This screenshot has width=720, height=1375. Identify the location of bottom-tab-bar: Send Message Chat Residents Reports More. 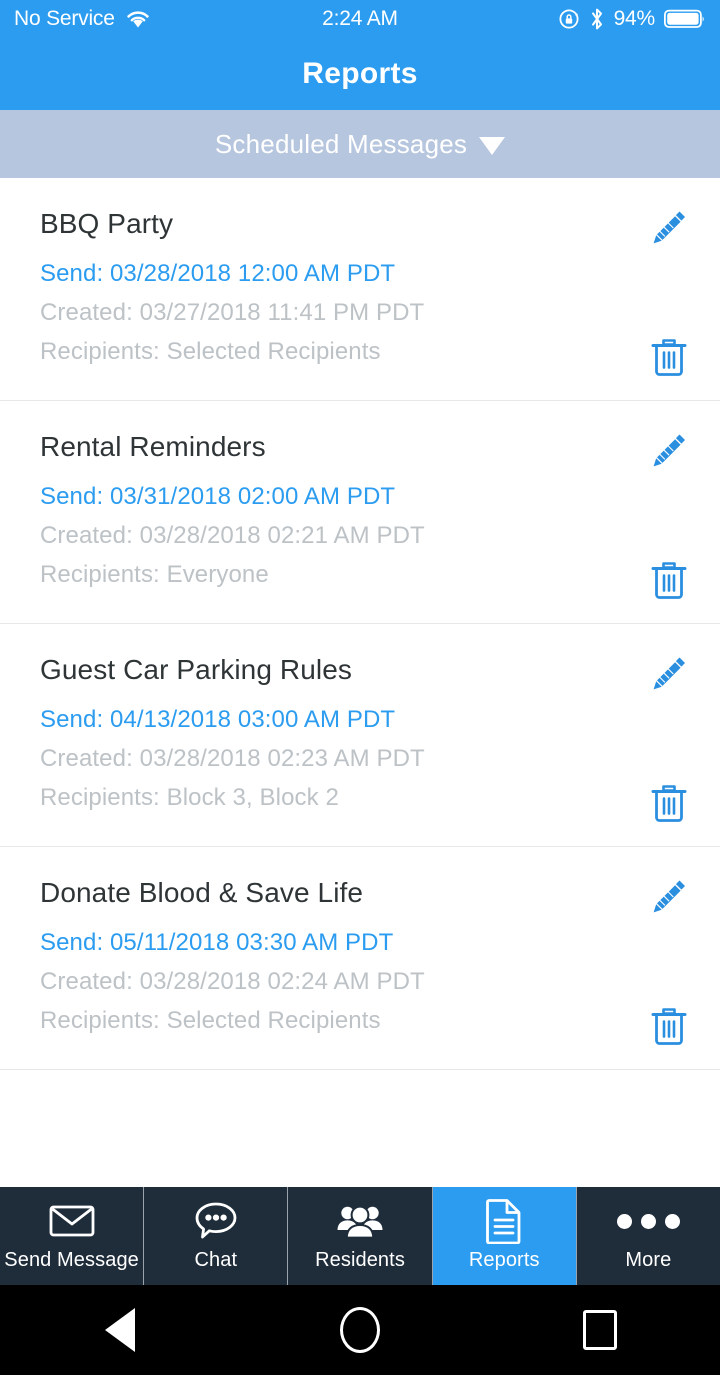
(360, 1236).